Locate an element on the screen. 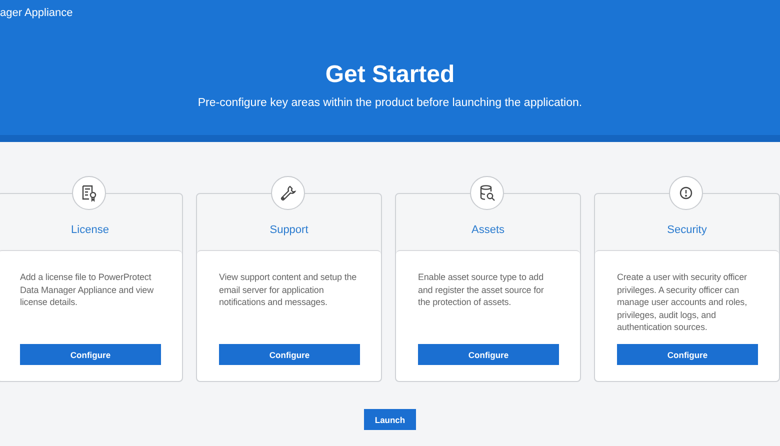 This screenshot has height=446, width=780. card-title: Support is located at coordinates (289, 230).